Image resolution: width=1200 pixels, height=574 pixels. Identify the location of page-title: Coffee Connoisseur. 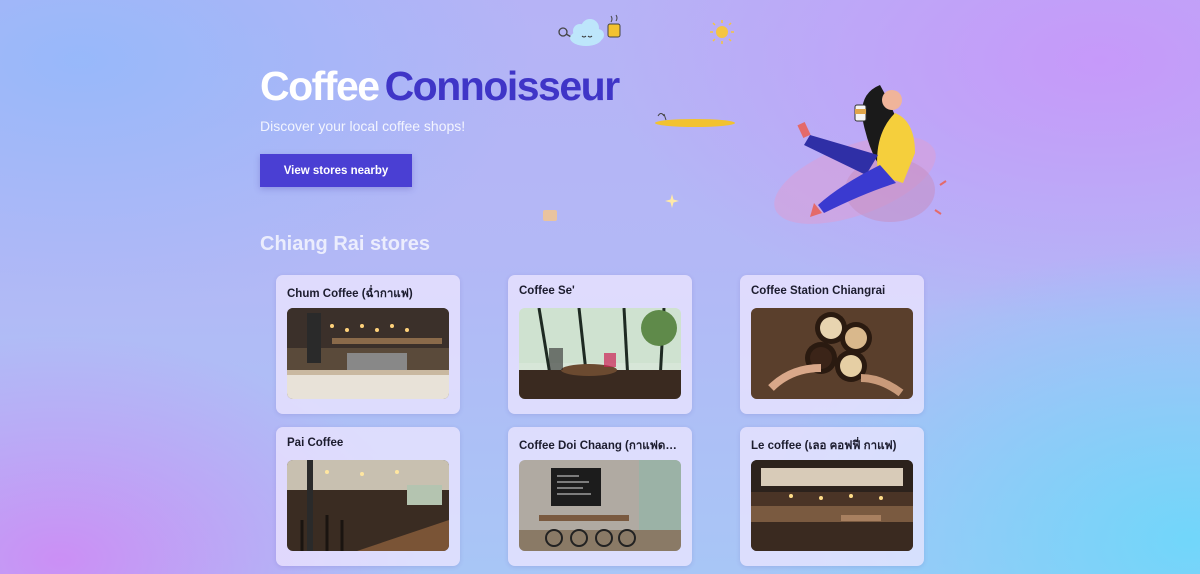
(440, 86).